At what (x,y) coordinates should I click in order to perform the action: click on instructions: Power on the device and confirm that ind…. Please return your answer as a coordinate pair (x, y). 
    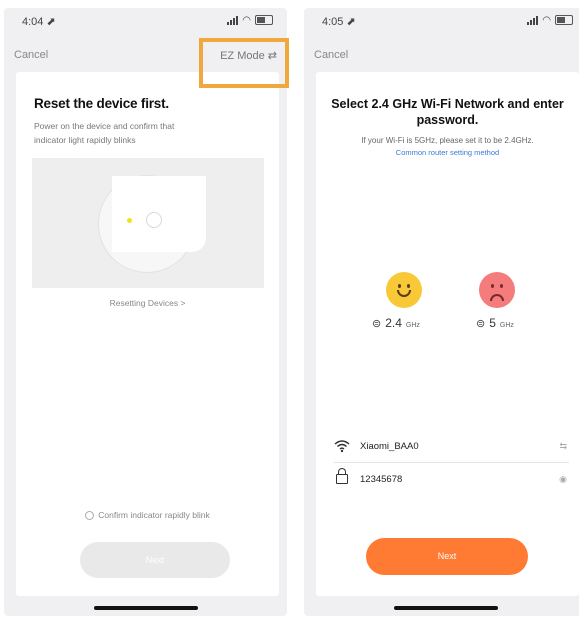
    Looking at the image, I should click on (104, 133).